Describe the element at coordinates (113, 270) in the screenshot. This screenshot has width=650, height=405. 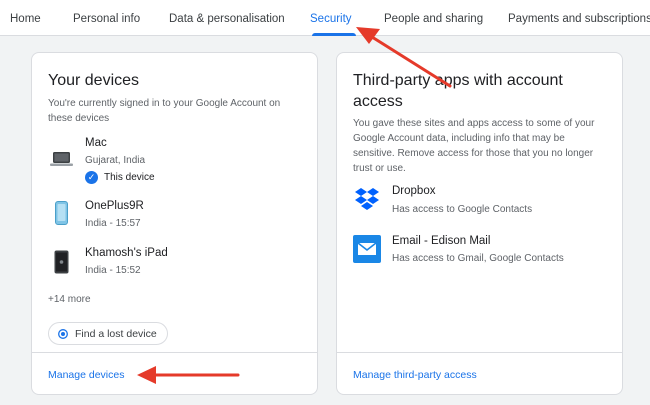
I see `device-location-ipad: India - 15:52` at that location.